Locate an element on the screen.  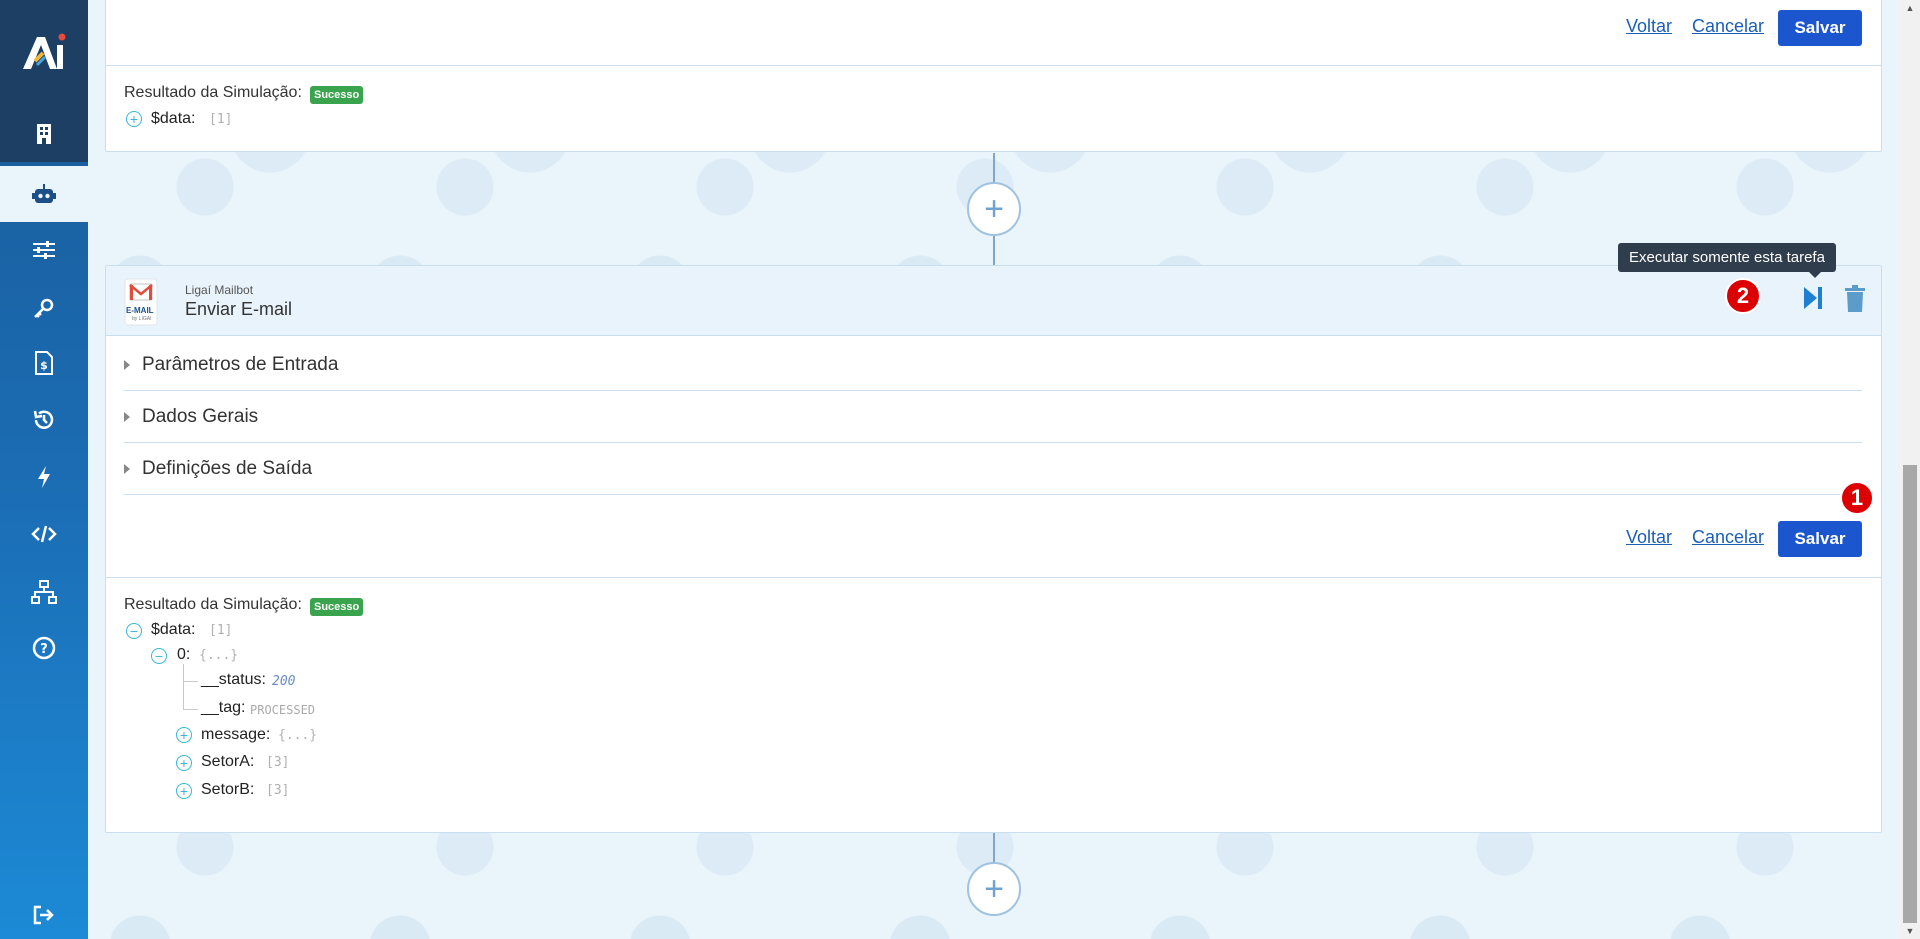
tree-value-tag: PROCESSED is located at coordinates (283, 710).